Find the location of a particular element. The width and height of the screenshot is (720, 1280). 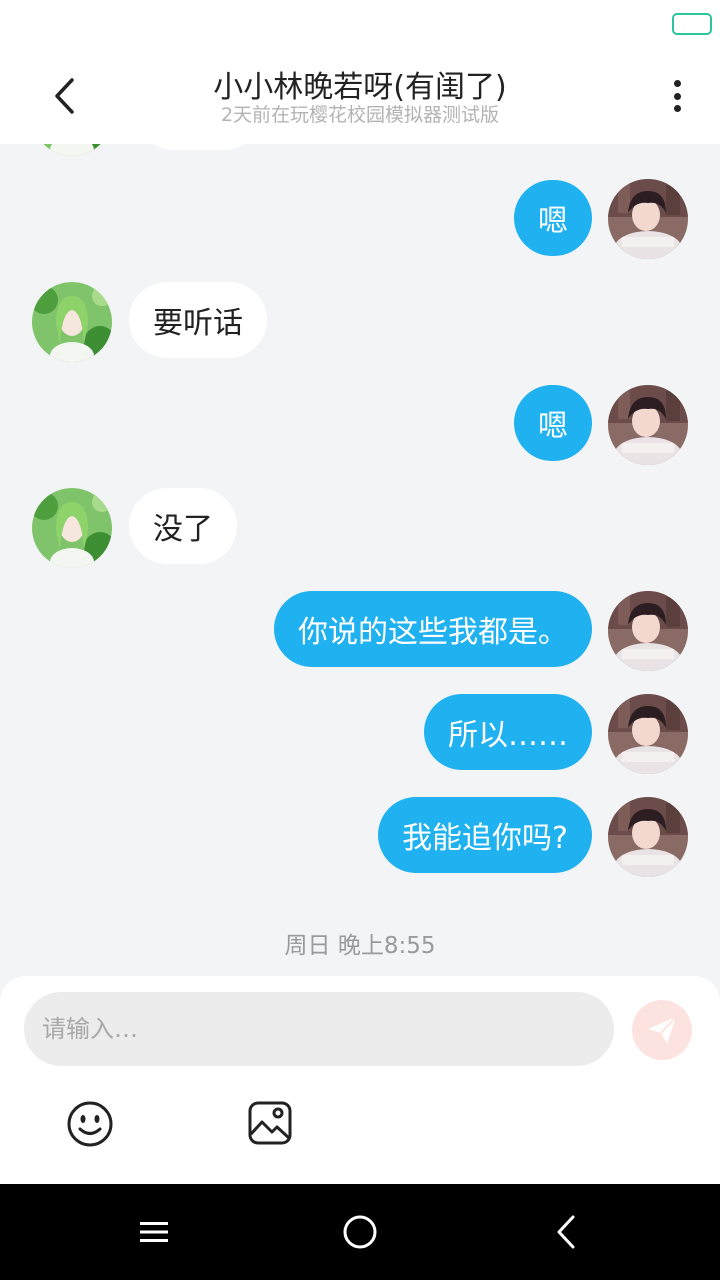

nav-home-button is located at coordinates (360, 1232).